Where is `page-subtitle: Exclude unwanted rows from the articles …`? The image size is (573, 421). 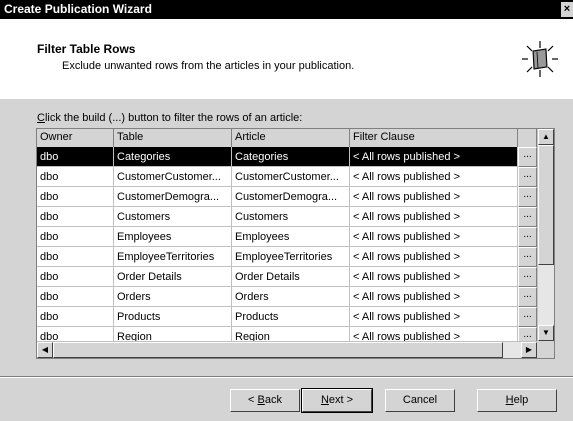
page-subtitle: Exclude unwanted rows from the articles … is located at coordinates (208, 66).